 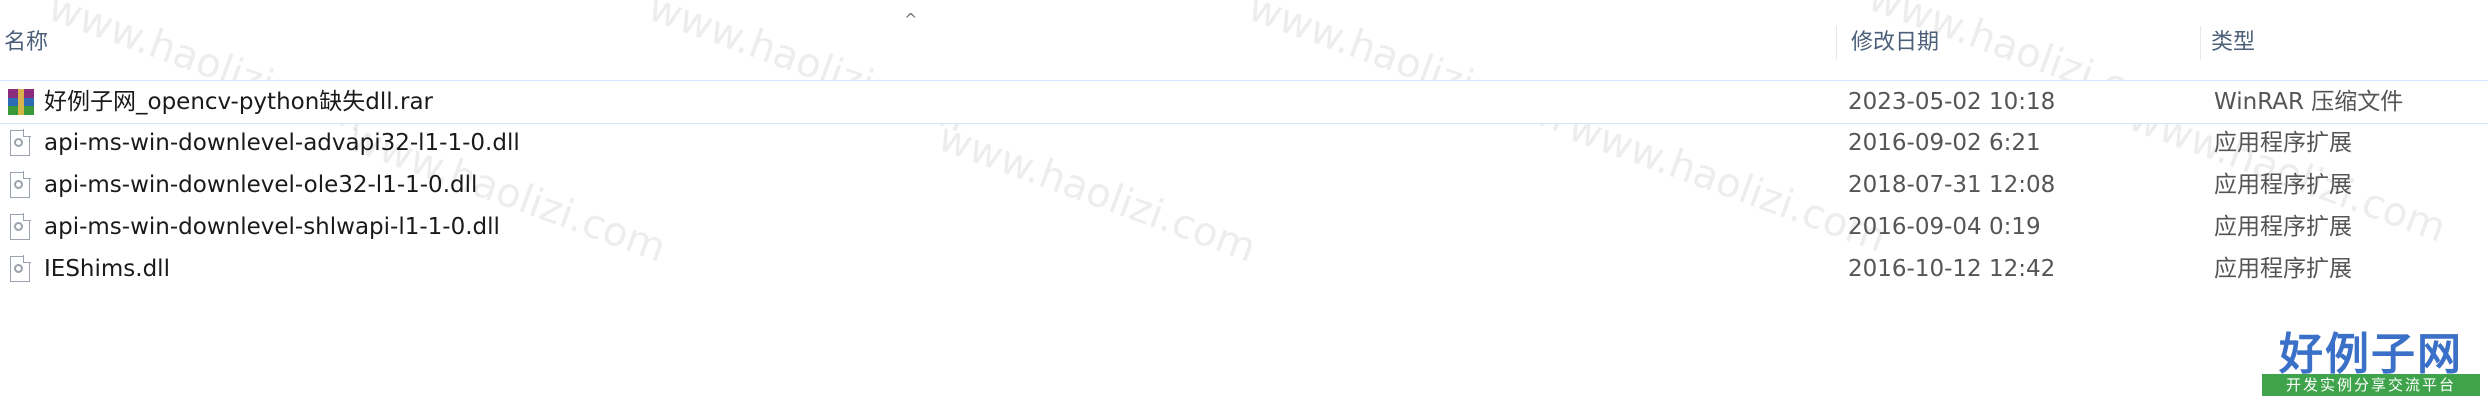 What do you see at coordinates (1244, 269) in the screenshot?
I see `file-row: IEShims.dll 2016-10-12 12:42 应用程序扩展` at bounding box center [1244, 269].